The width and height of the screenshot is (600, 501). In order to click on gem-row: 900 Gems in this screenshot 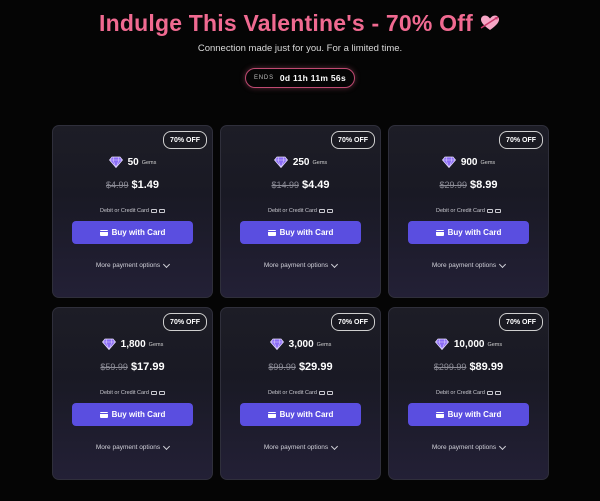, I will do `click(468, 162)`.